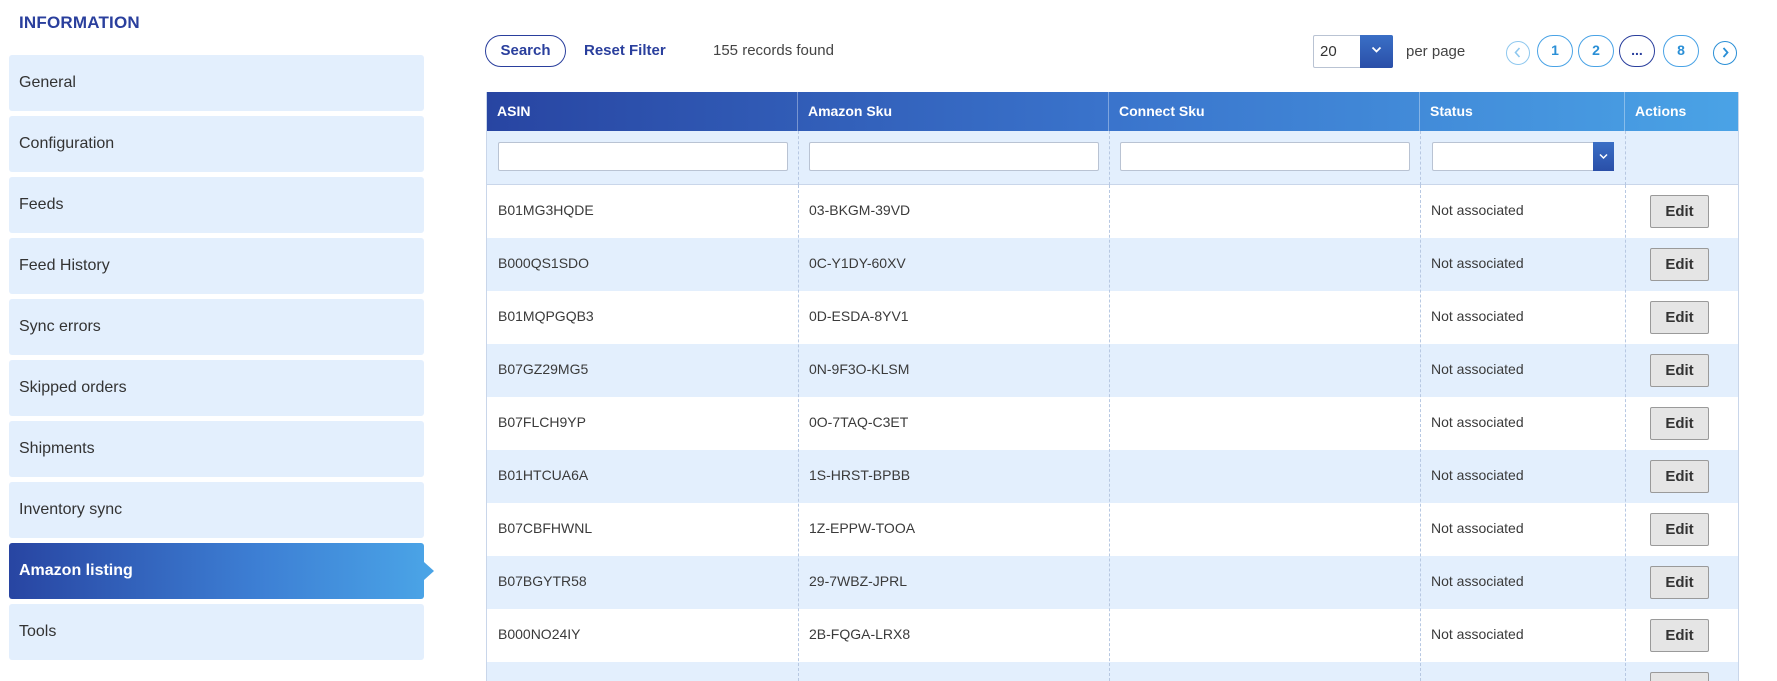 This screenshot has width=1777, height=681. Describe the element at coordinates (642, 111) in the screenshot. I see `header-asin: ASIN` at that location.